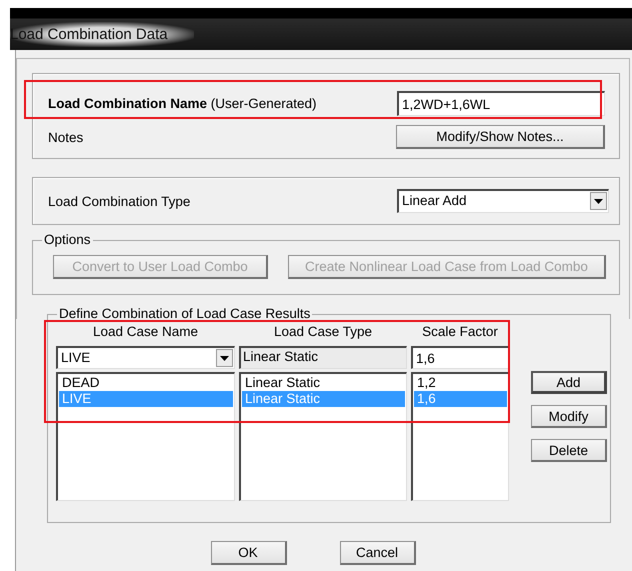  What do you see at coordinates (460, 332) in the screenshot?
I see `column-header: Scale Factor` at bounding box center [460, 332].